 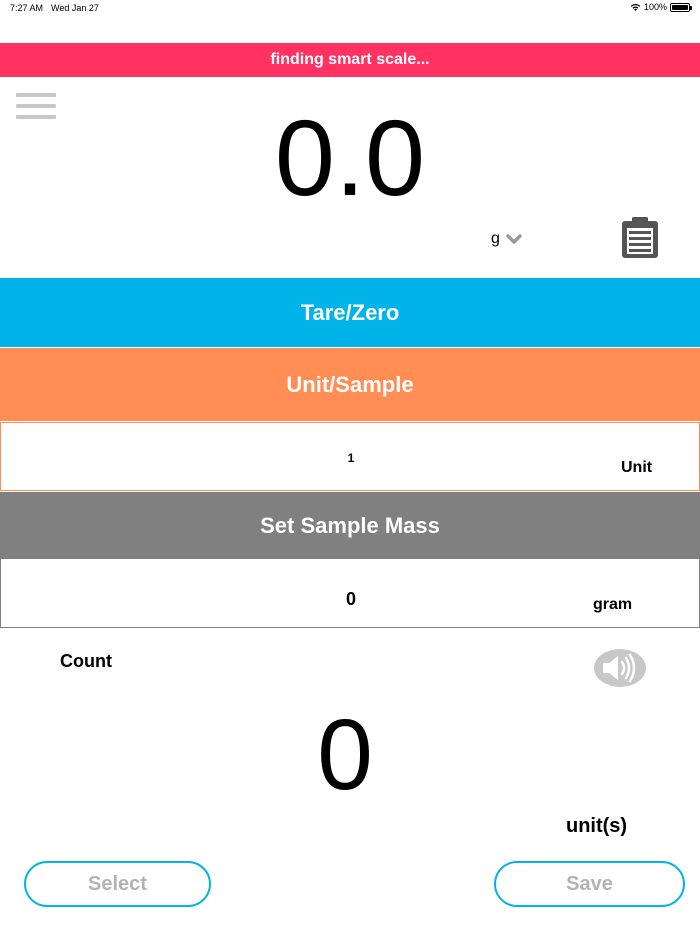 I want to click on tare-zero-label: Tare/Zero, so click(x=350, y=312).